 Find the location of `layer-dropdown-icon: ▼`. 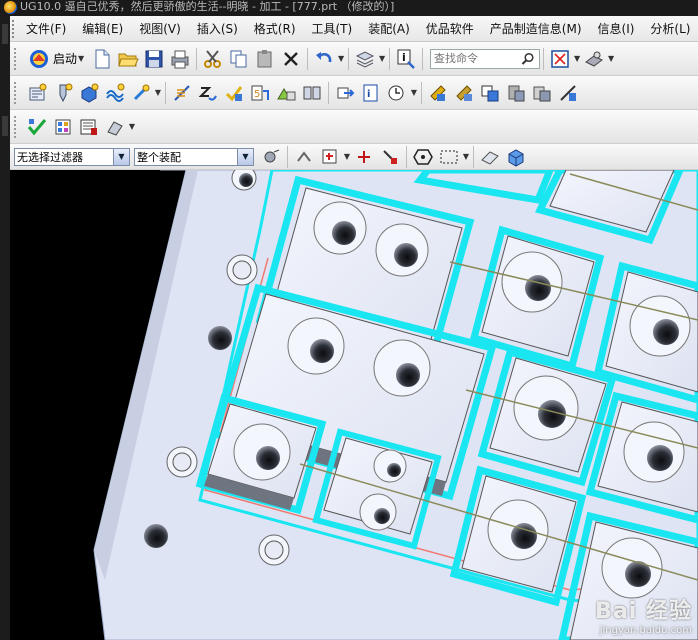

layer-dropdown-icon: ▼ is located at coordinates (382, 58).